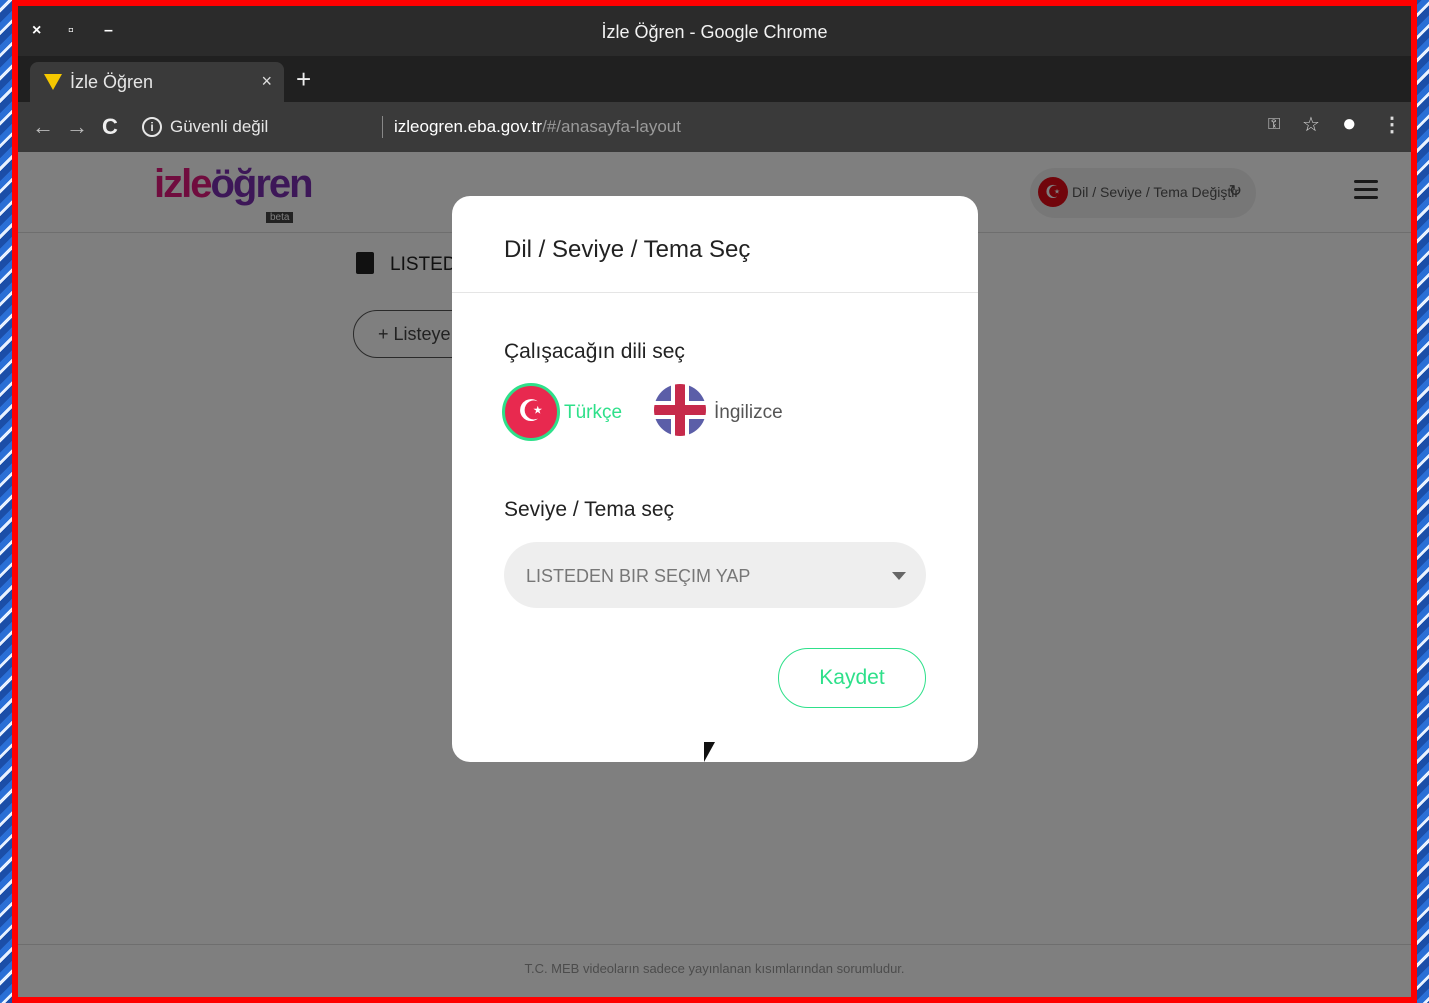 This screenshot has height=1003, width=1429. I want to click on window-title: İzle Öğren - Google Chrome, so click(714, 32).